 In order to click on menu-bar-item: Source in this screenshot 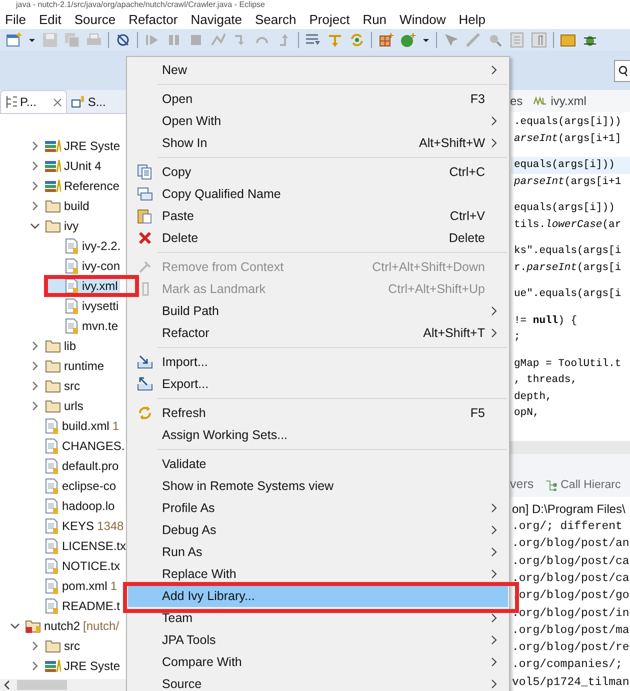, I will do `click(95, 19)`.